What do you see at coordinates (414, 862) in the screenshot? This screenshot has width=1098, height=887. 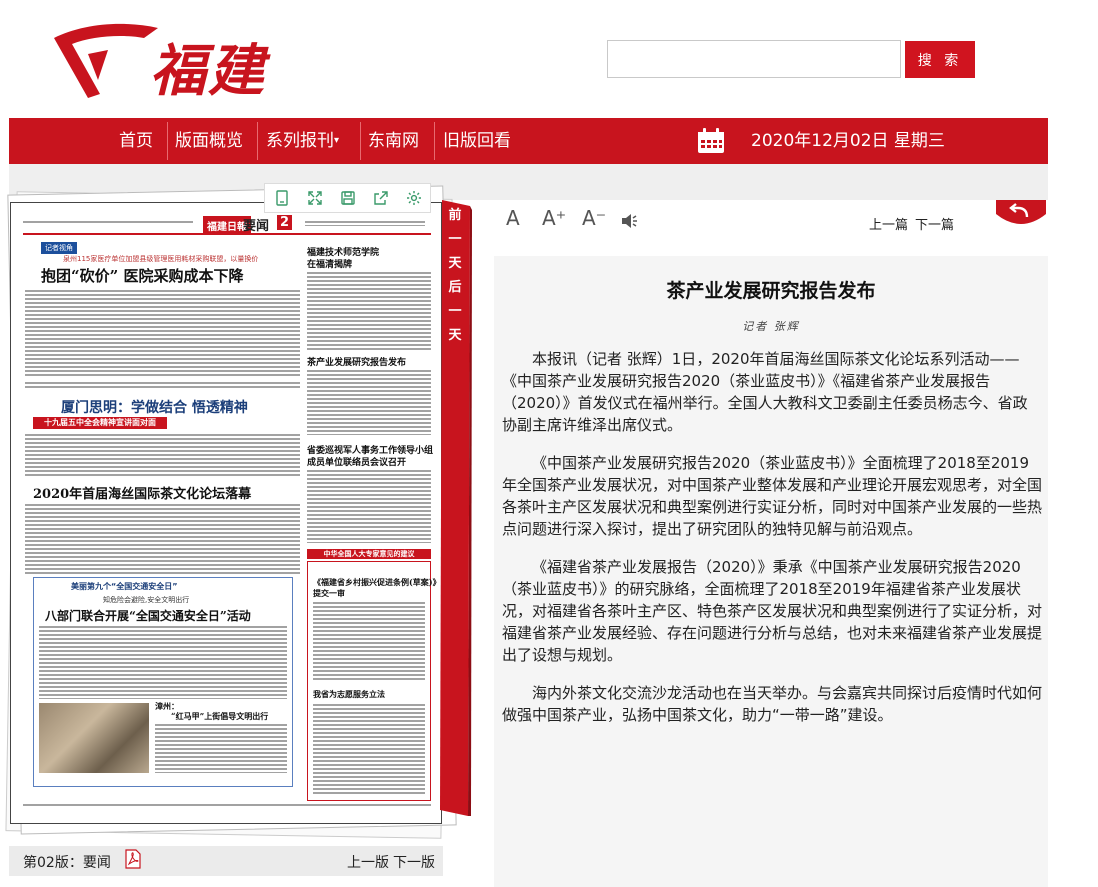 I see `next-page-link: 下一版` at bounding box center [414, 862].